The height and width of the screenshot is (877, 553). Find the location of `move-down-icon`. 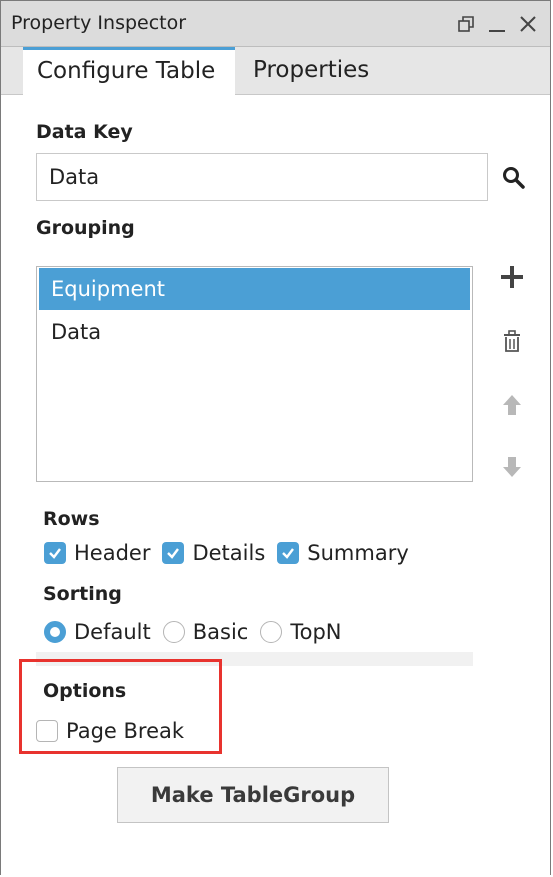

move-down-icon is located at coordinates (512, 467).